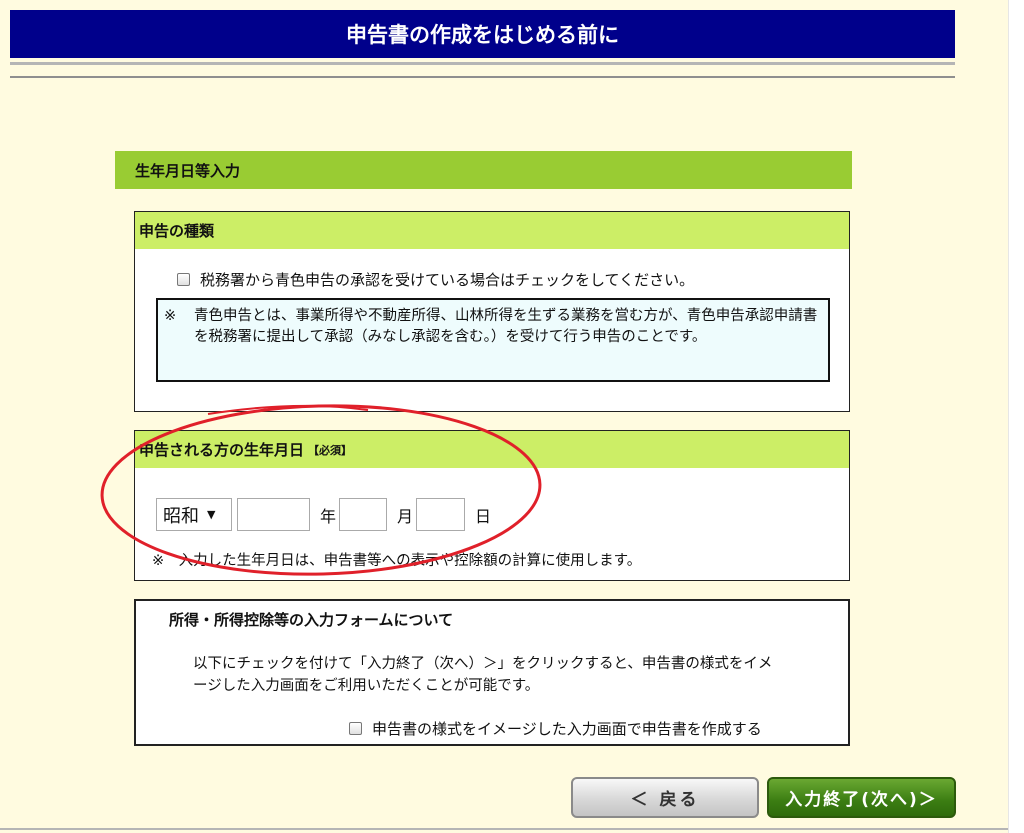 The image size is (1024, 833). What do you see at coordinates (483, 170) in the screenshot?
I see `section-title: 生年月日等入力` at bounding box center [483, 170].